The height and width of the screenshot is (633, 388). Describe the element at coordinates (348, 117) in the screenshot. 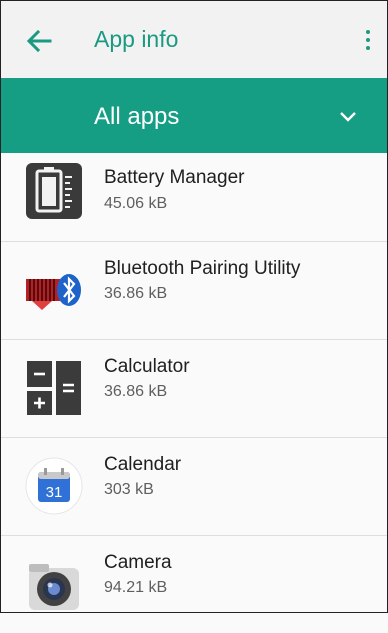

I see `chevron-down-icon` at that location.